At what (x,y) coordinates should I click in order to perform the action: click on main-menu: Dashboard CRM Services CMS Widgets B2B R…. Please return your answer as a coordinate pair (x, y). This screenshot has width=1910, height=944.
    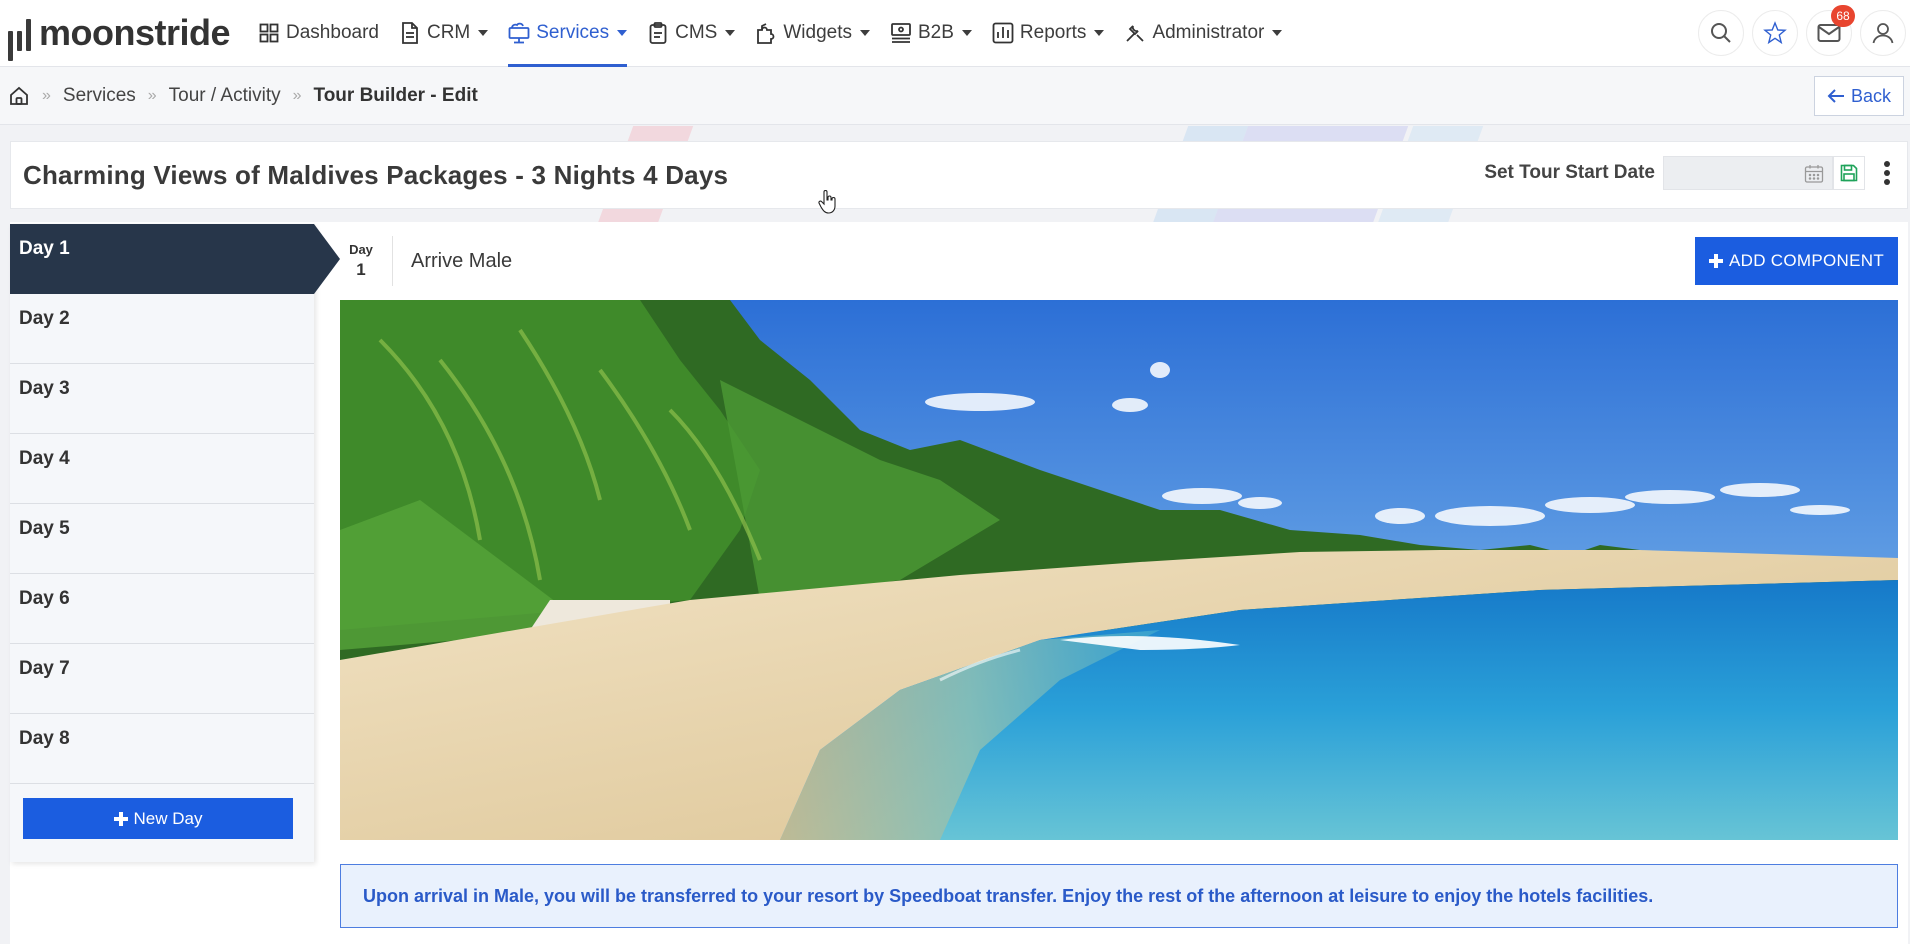
    Looking at the image, I should click on (770, 33).